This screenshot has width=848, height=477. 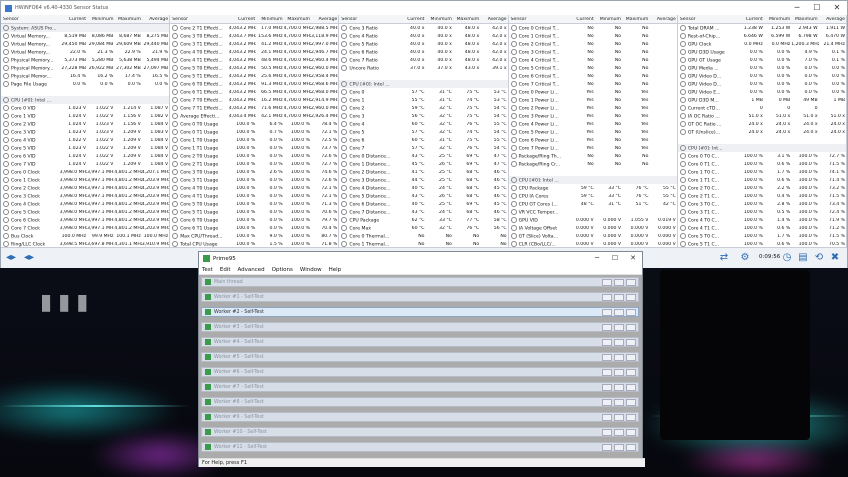 What do you see at coordinates (335, 270) in the screenshot?
I see `menu-item-help: Help` at bounding box center [335, 270].